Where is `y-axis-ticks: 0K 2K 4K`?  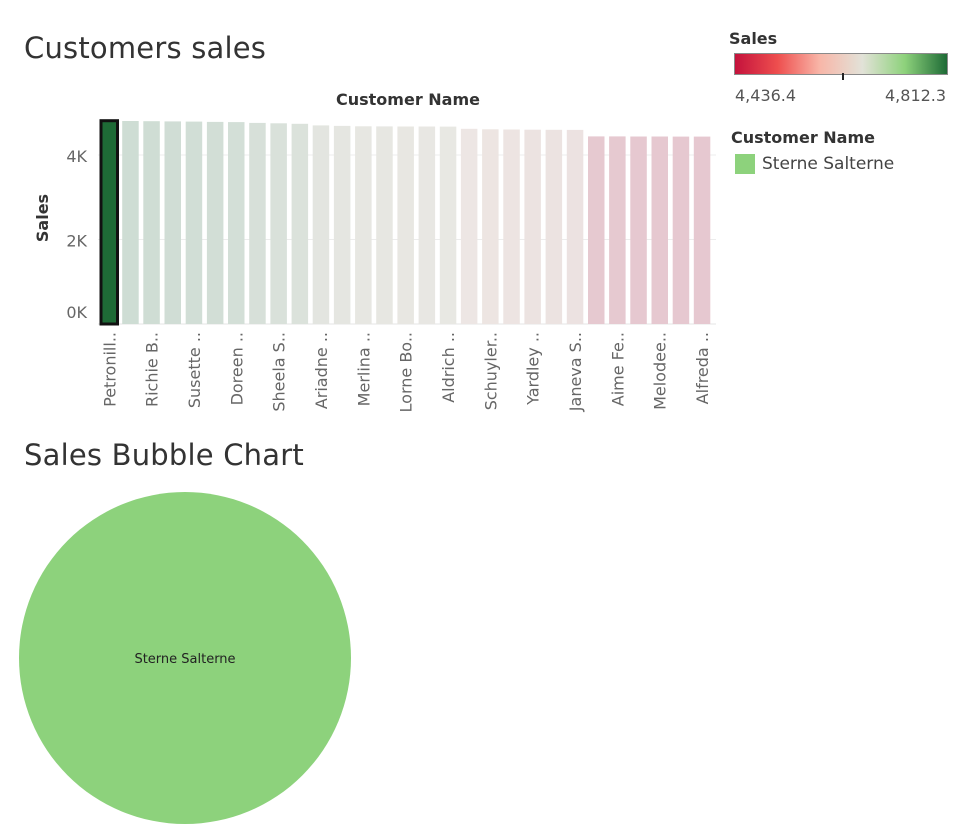 y-axis-ticks: 0K 2K 4K is located at coordinates (76, 234).